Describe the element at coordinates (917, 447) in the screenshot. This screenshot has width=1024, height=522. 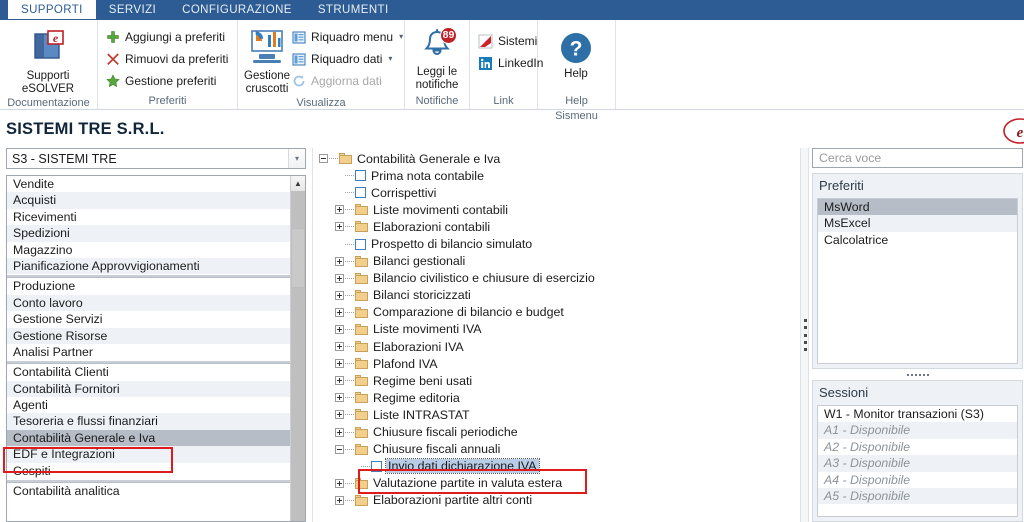
I see `session-item: A2 - Disponibile` at that location.